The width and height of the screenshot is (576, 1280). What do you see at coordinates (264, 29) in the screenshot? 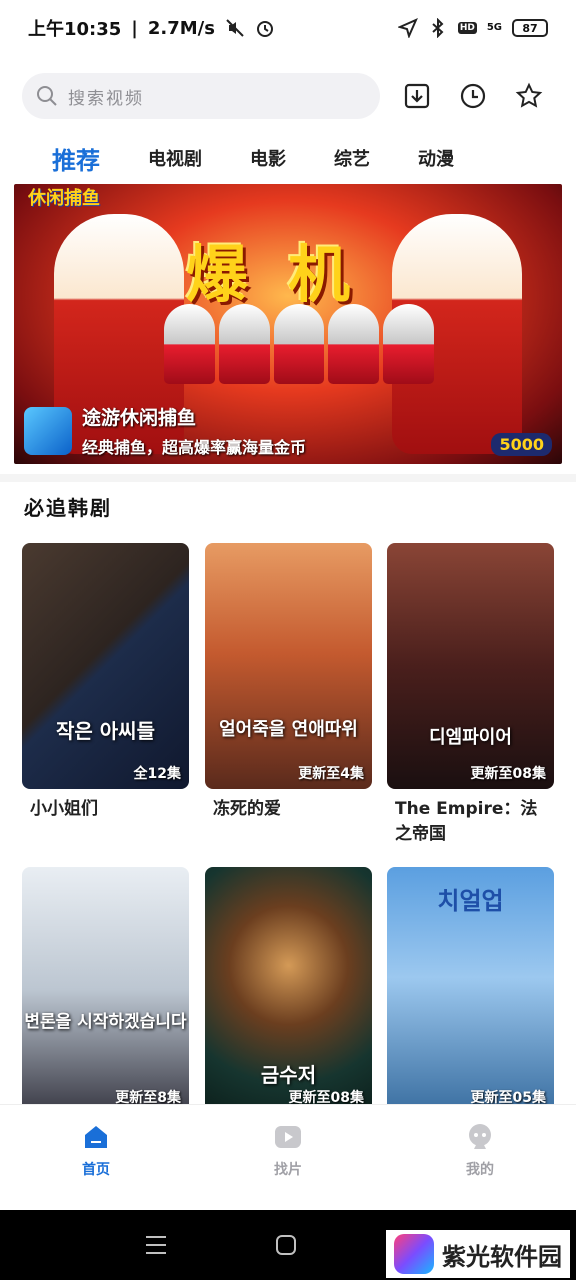
I see `alarm-icon` at bounding box center [264, 29].